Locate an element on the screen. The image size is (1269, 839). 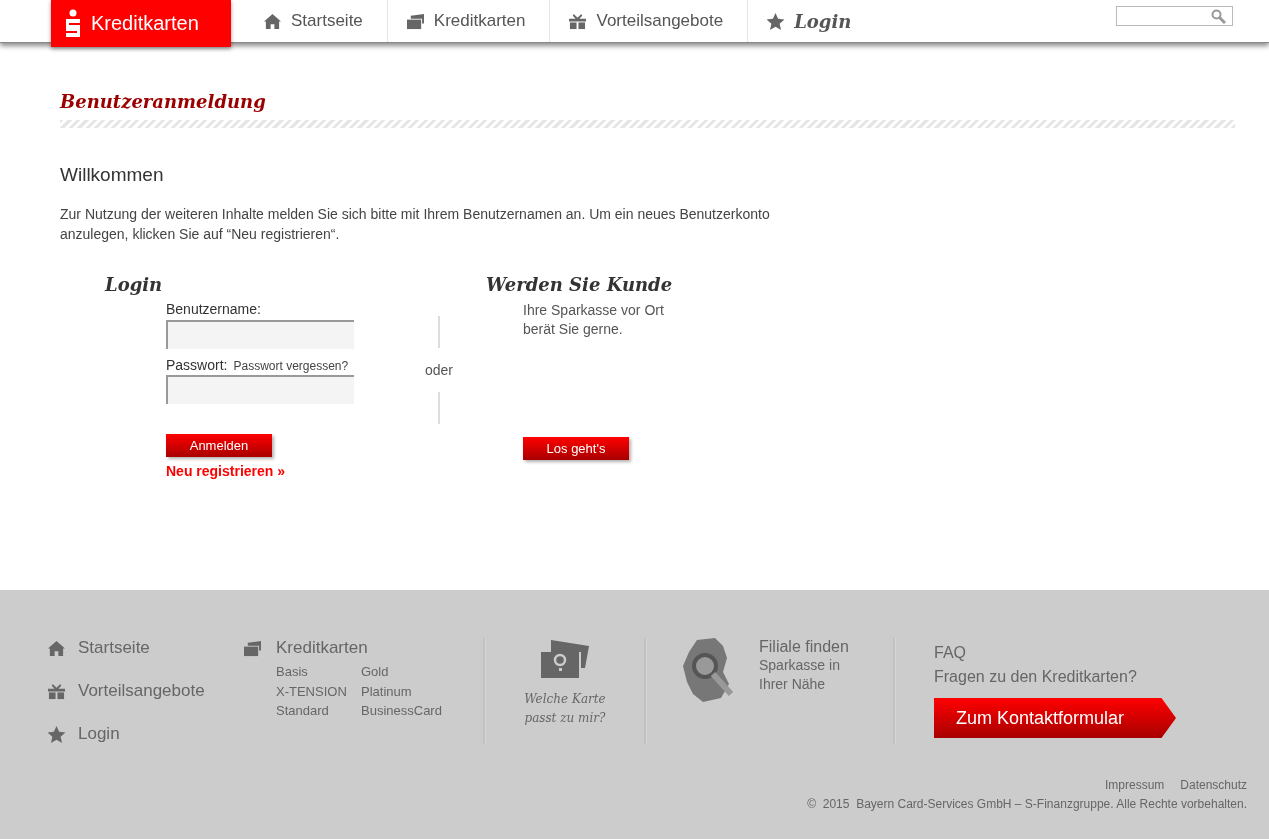
branch-text: Sparkasse in Ihrer Nähe is located at coordinates (800, 675).